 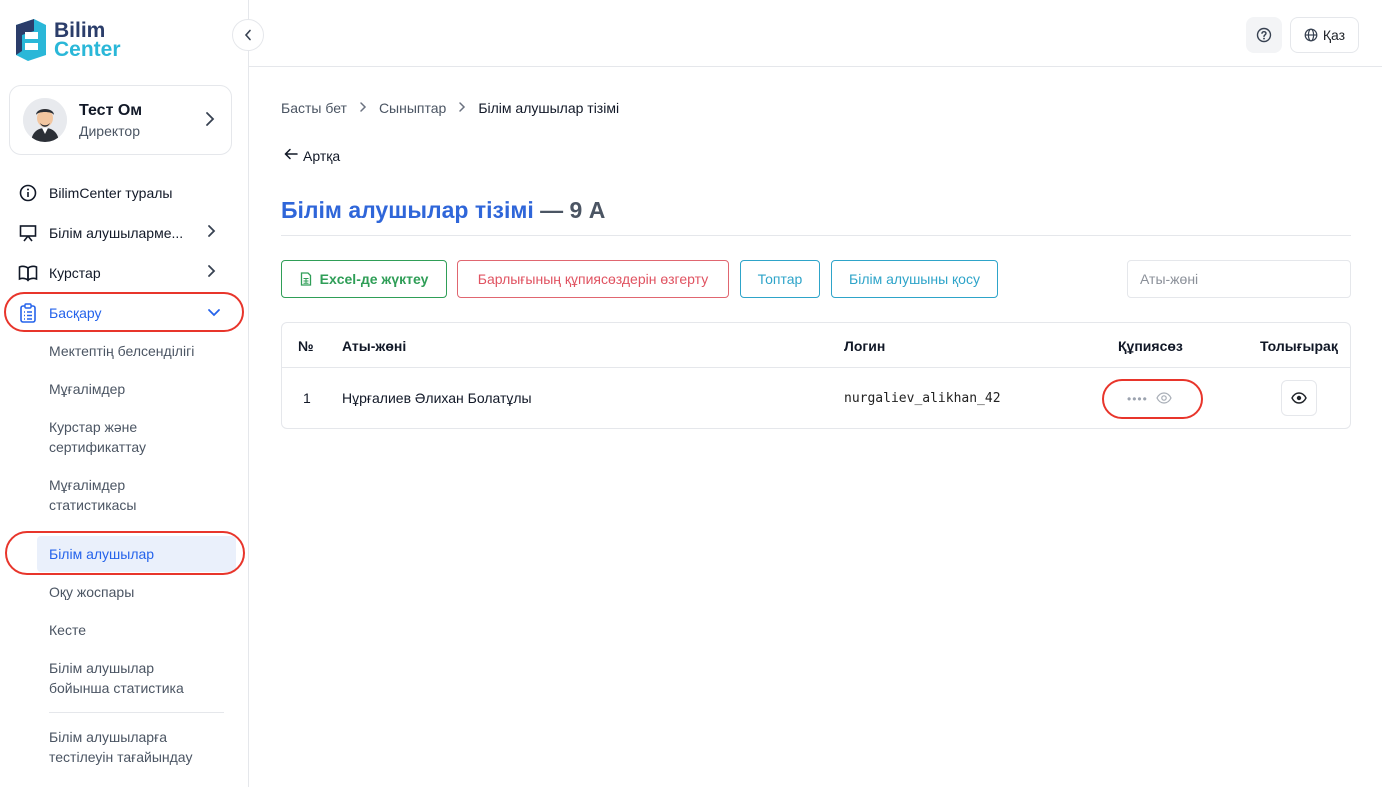 What do you see at coordinates (31, 40) in the screenshot?
I see `bilim-logo-icon` at bounding box center [31, 40].